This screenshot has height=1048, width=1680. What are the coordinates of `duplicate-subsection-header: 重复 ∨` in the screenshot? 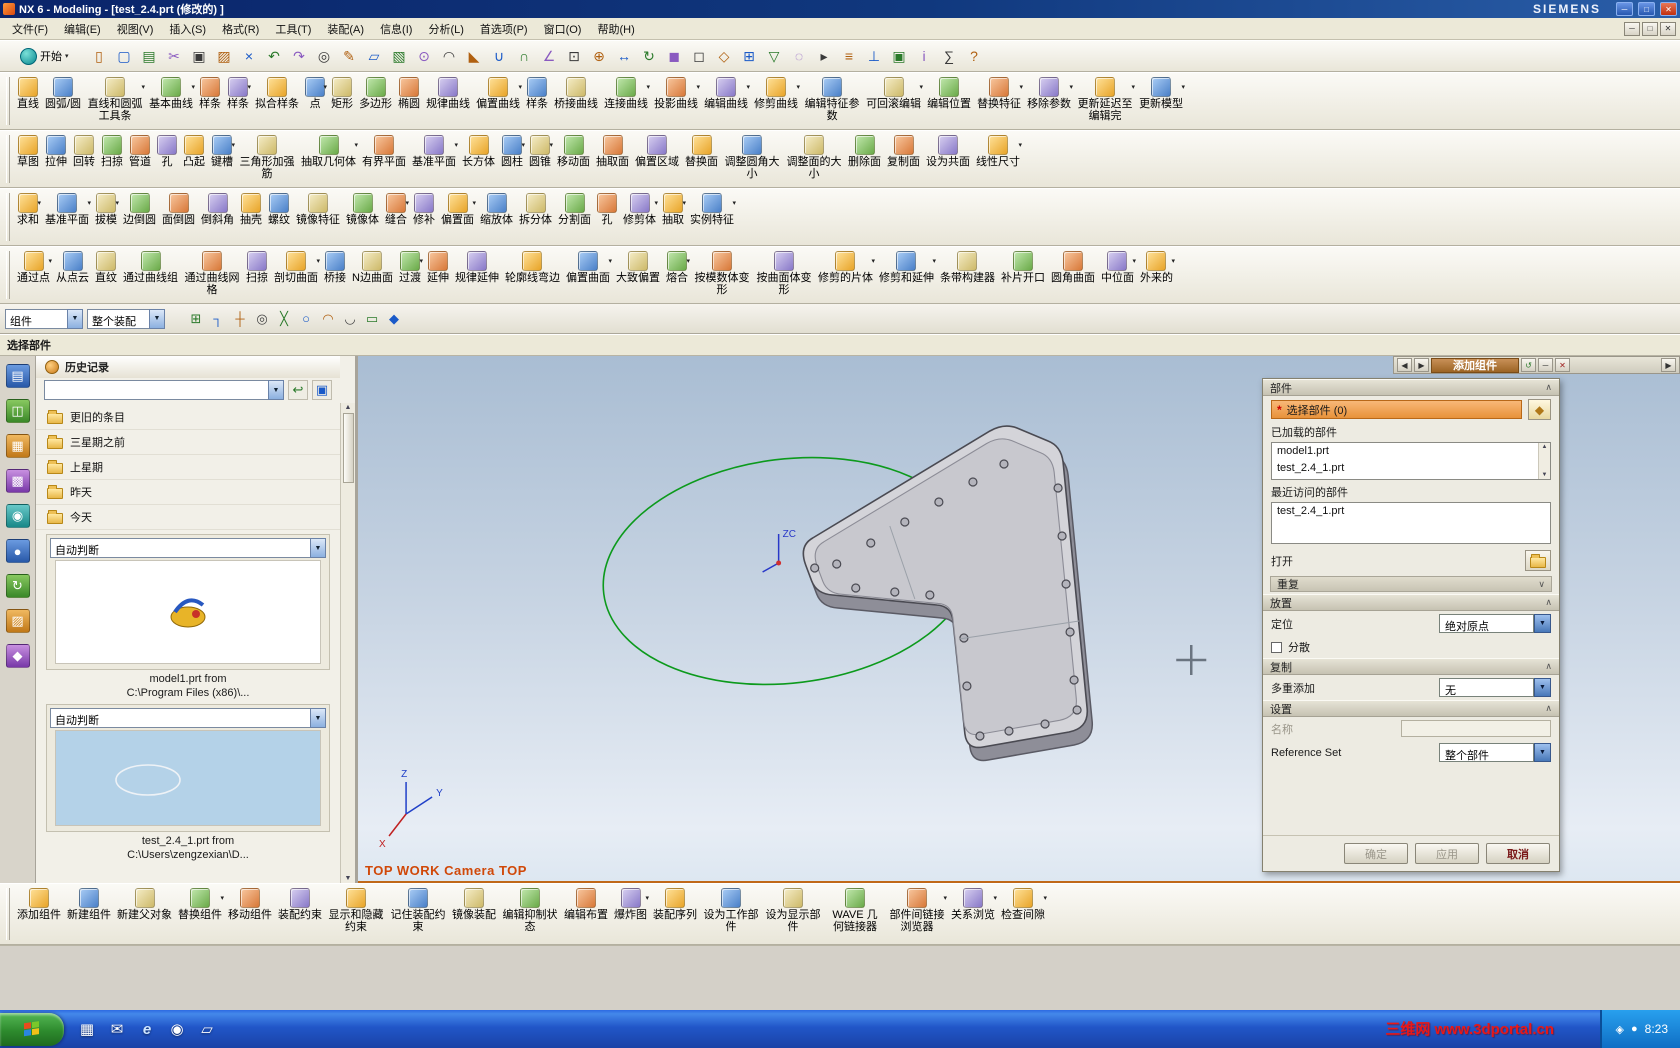 It's located at (1411, 584).